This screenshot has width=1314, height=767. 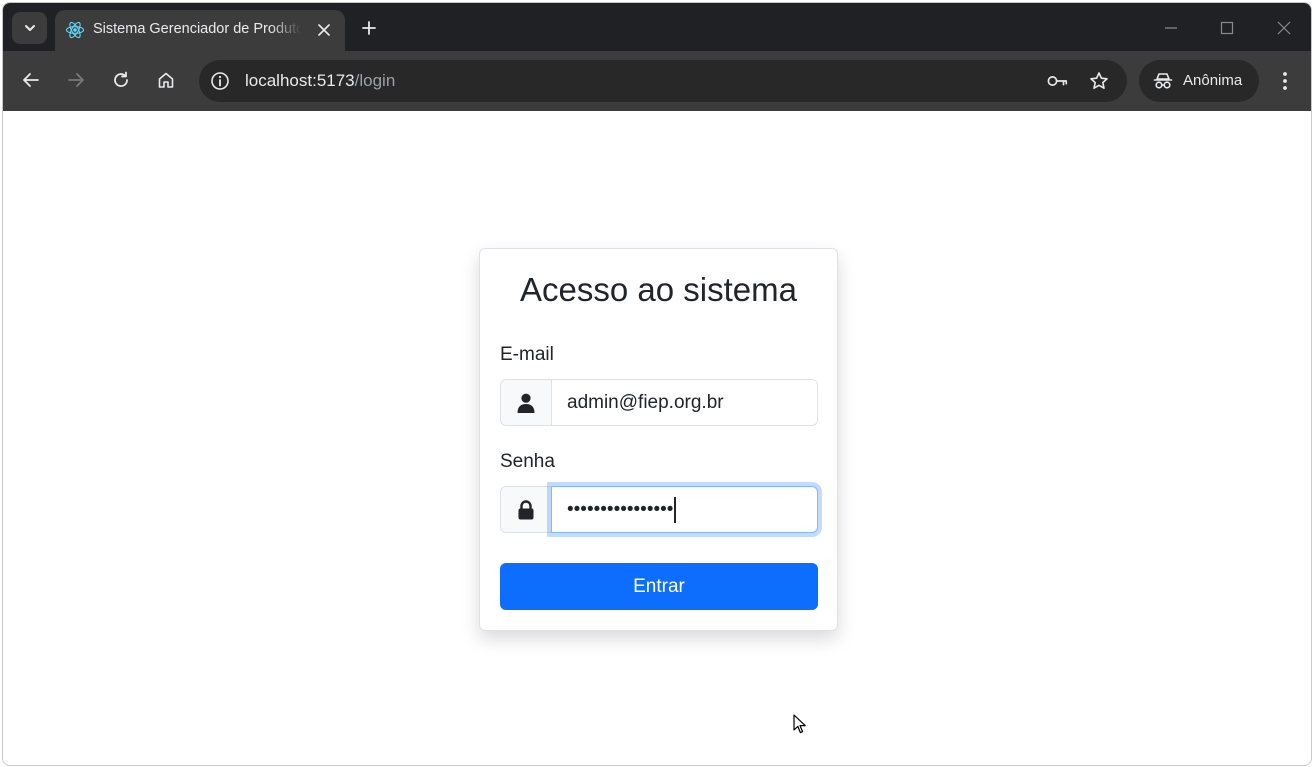 I want to click on password-label: Senha, so click(x=527, y=461).